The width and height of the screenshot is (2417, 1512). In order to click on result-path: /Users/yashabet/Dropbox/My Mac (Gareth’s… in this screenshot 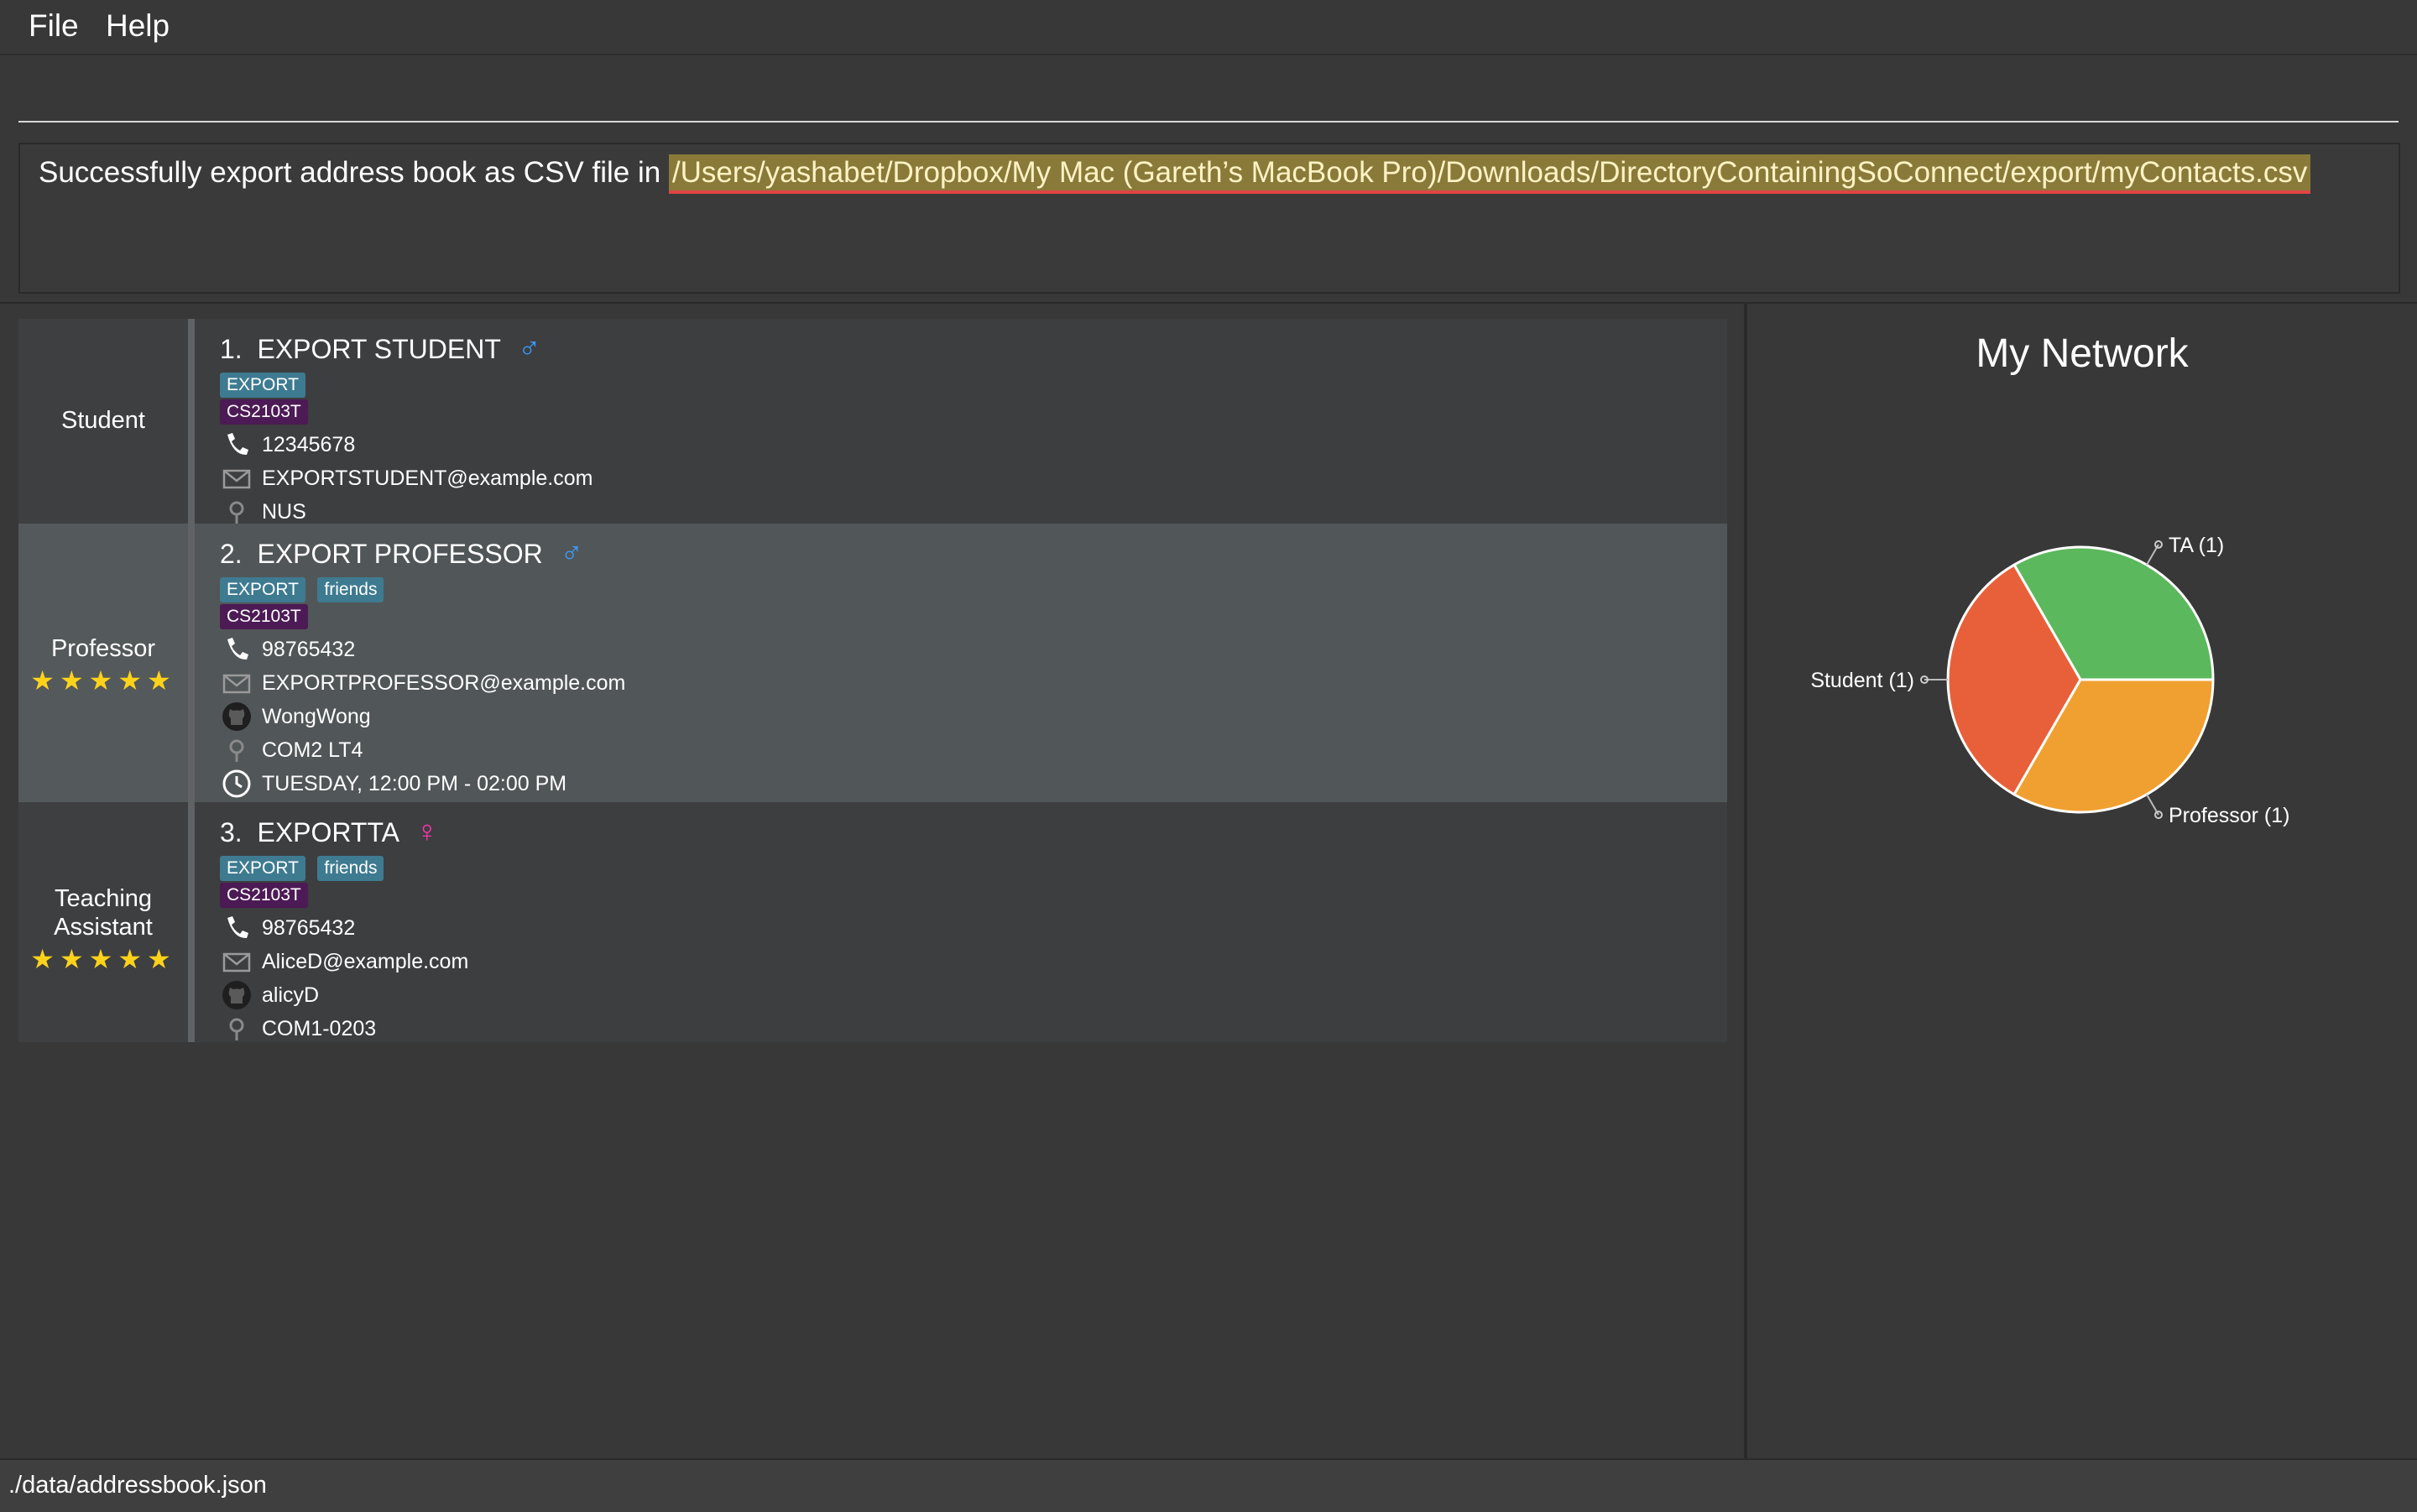, I will do `click(1489, 174)`.